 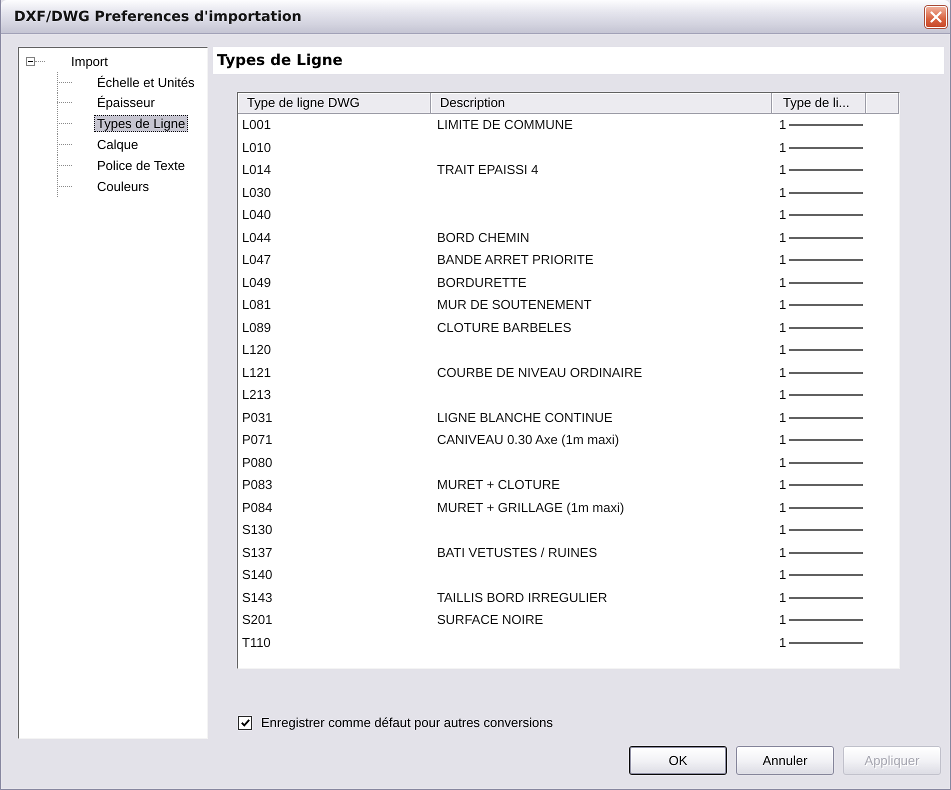 What do you see at coordinates (257, 508) in the screenshot?
I see `table-cell-text: P084` at bounding box center [257, 508].